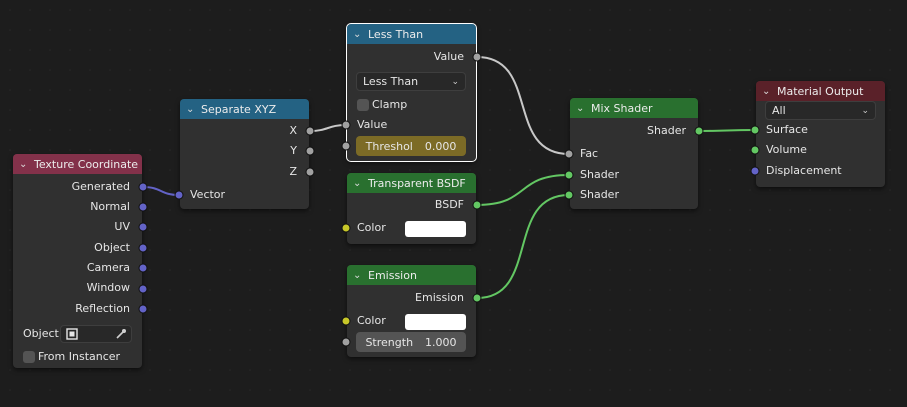 This screenshot has width=907, height=407. What do you see at coordinates (755, 130) in the screenshot?
I see `socket-surface` at bounding box center [755, 130].